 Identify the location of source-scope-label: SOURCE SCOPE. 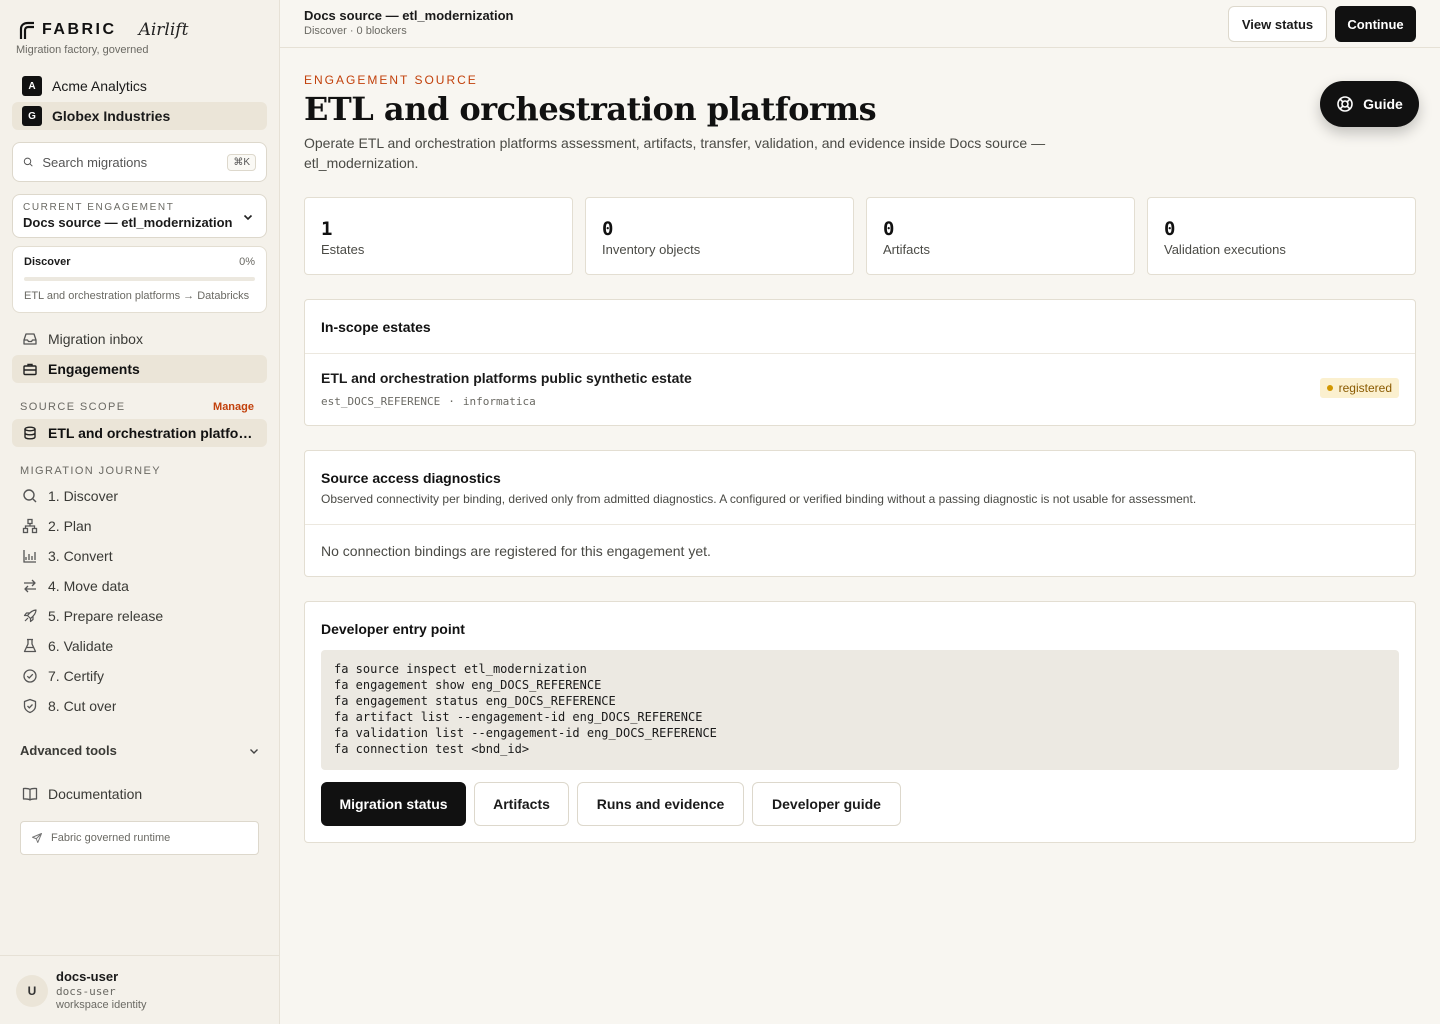
(73, 407).